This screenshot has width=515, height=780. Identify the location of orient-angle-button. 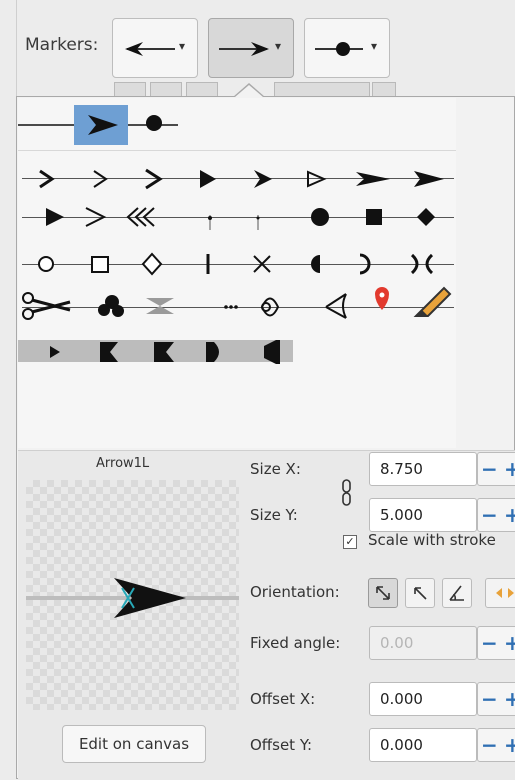
(457, 593).